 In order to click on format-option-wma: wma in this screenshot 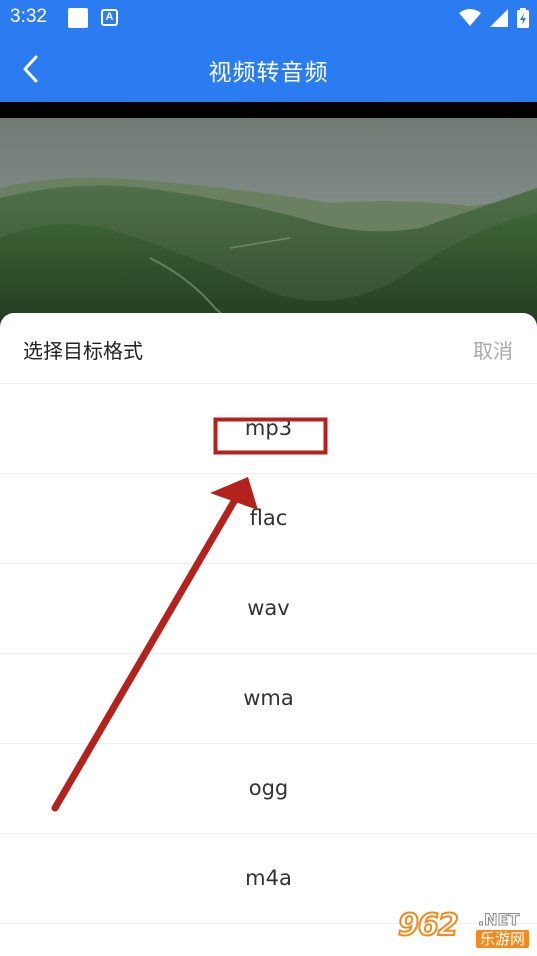, I will do `click(268, 699)`.